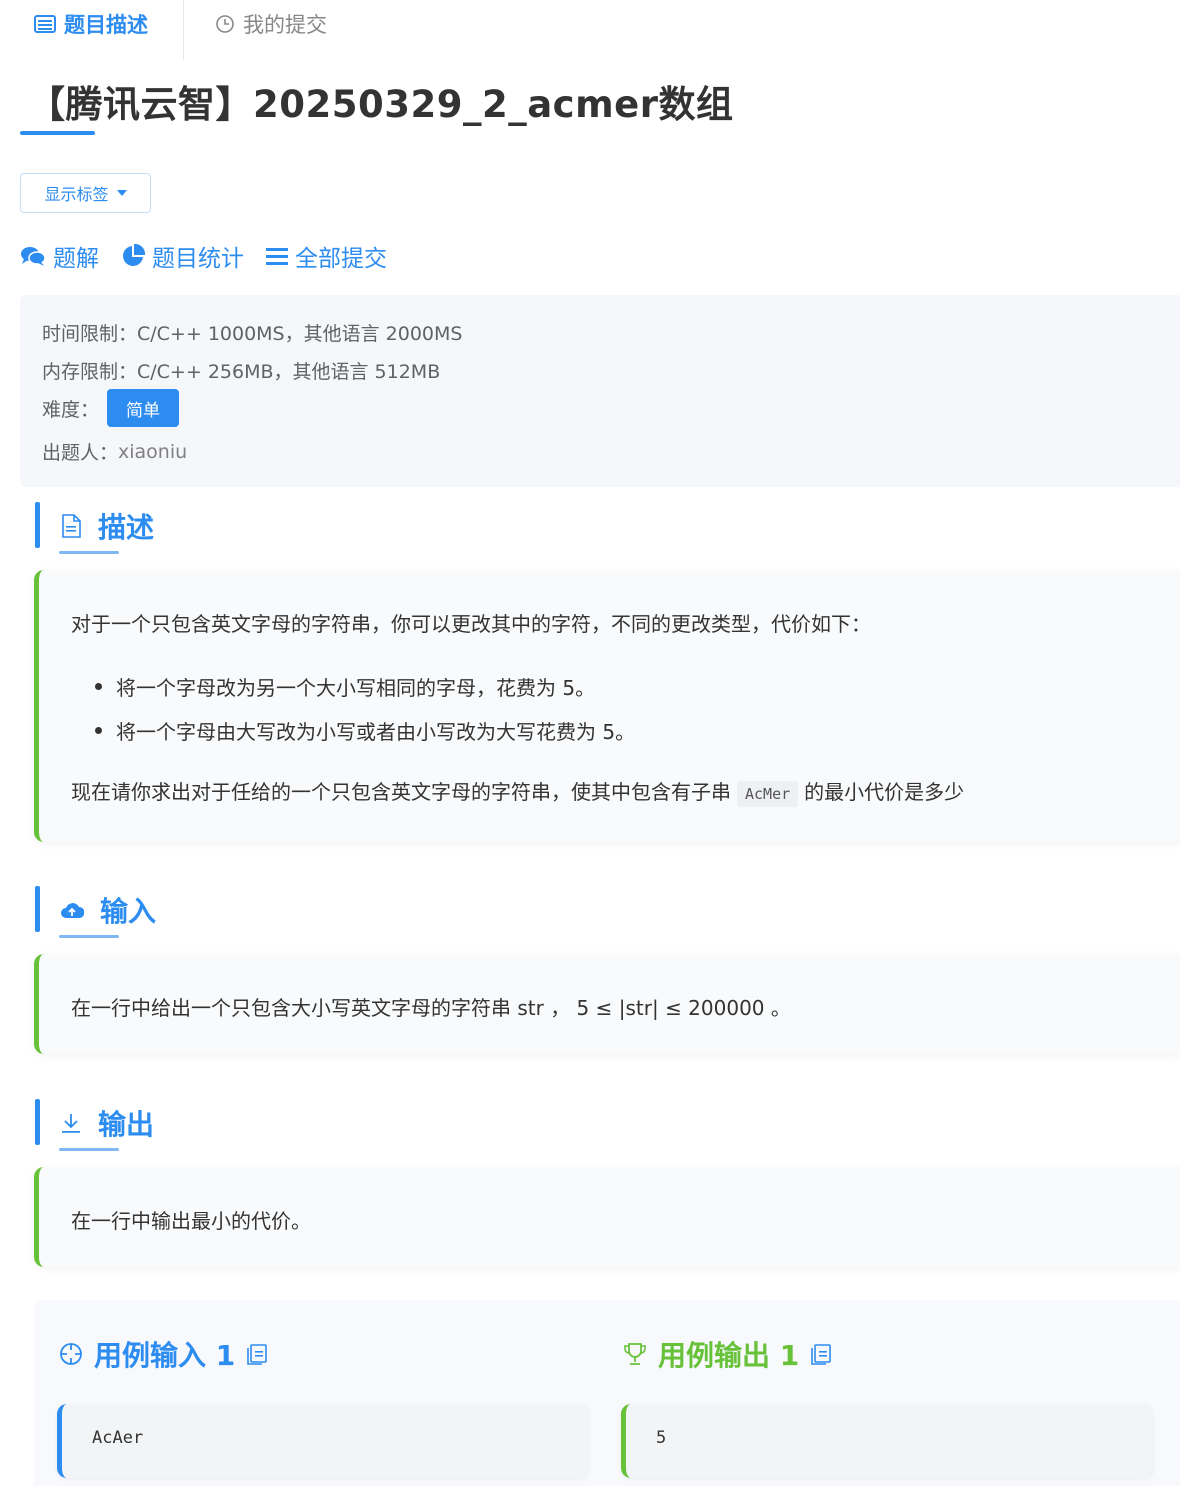 The image size is (1180, 1486). I want to click on question-text-post: 的最小代价是多少, so click(884, 792).